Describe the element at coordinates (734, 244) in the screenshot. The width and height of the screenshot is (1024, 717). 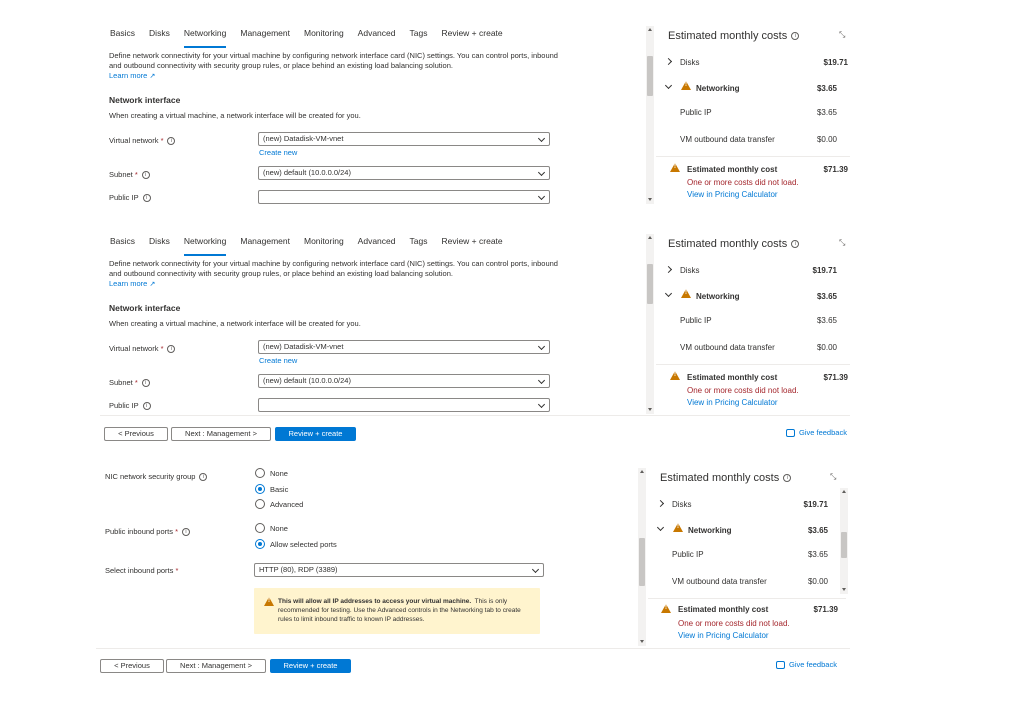
I see `cost-panel-title: Estimated monthly costs i` at that location.